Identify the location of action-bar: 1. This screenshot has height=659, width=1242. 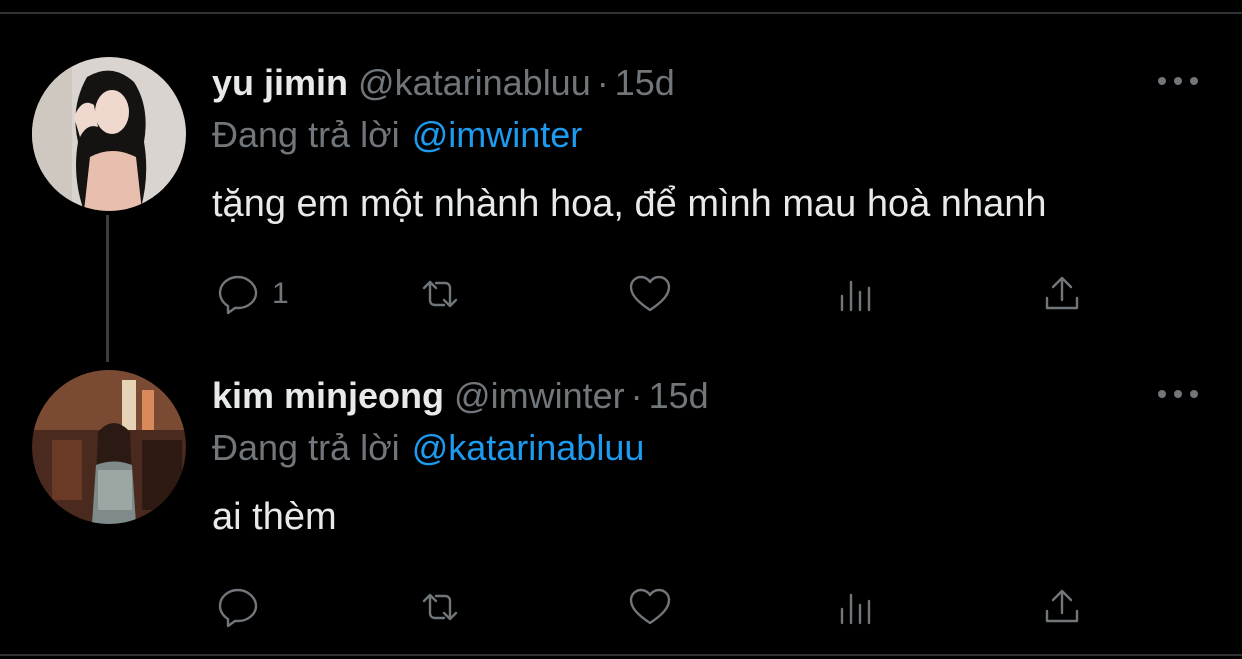
(662, 294).